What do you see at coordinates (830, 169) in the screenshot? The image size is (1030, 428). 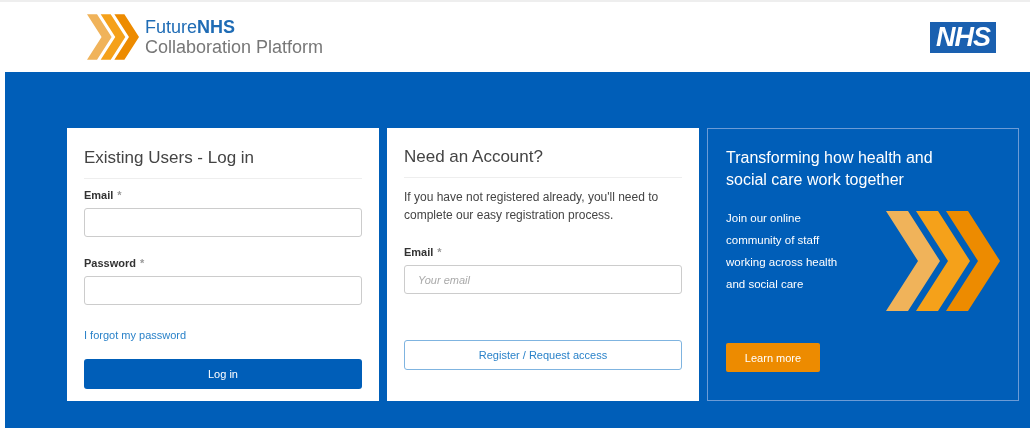 I see `promo-title: Transforming how health and social care work together` at bounding box center [830, 169].